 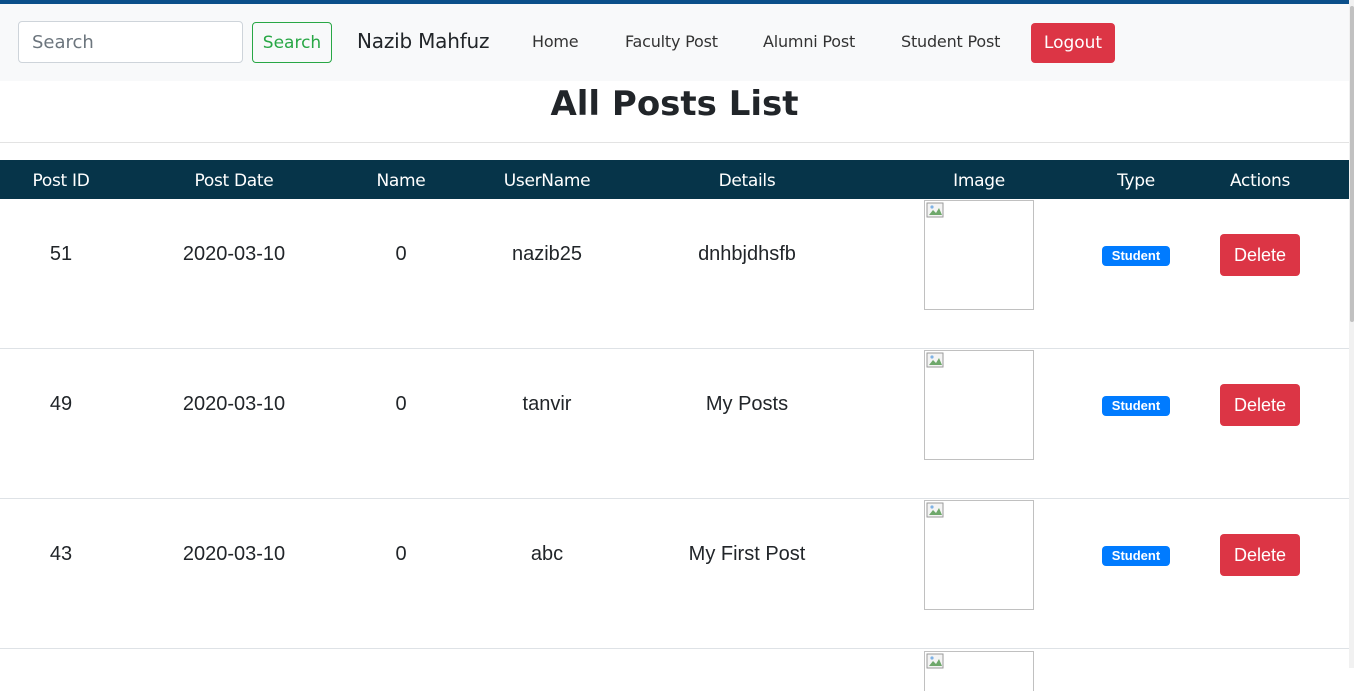 What do you see at coordinates (747, 554) in the screenshot?
I see `details-cell: My First Post` at bounding box center [747, 554].